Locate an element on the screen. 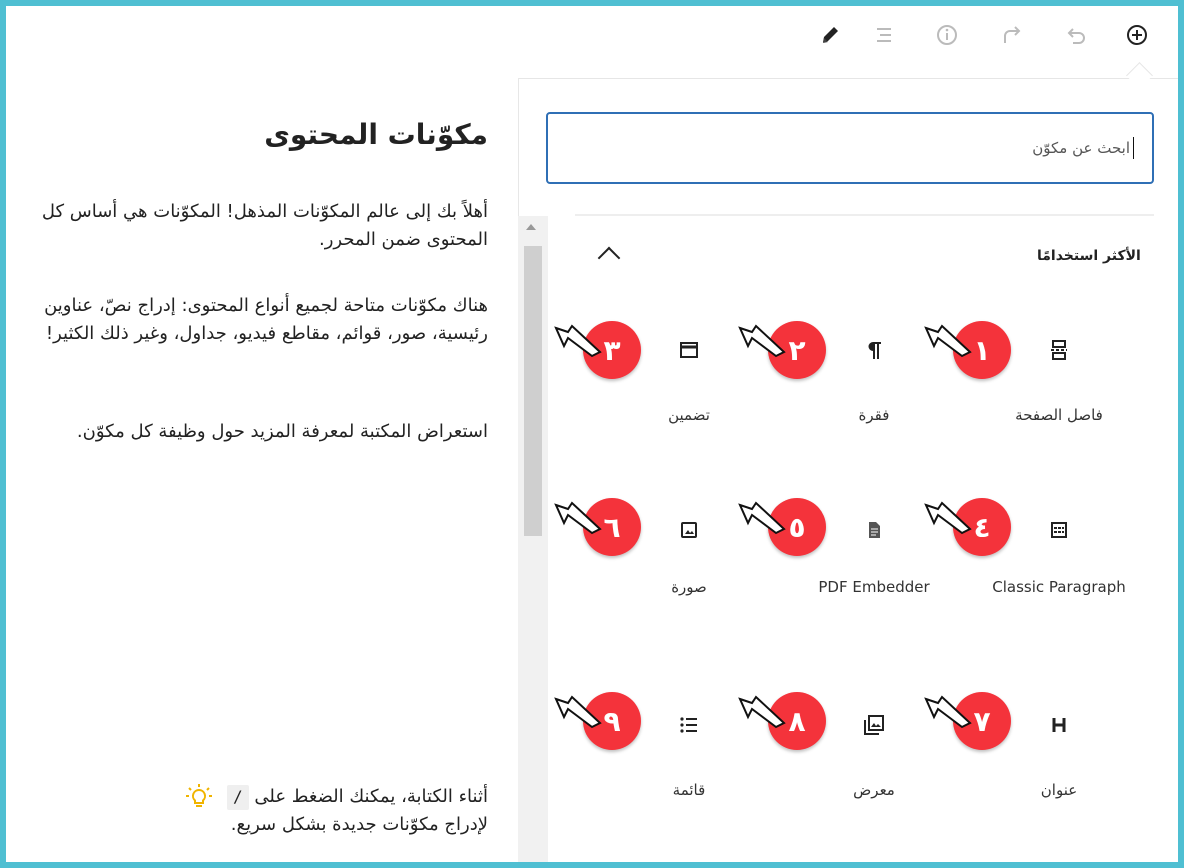 This screenshot has height=868, width=1184. gallery-icon is located at coordinates (874, 725).